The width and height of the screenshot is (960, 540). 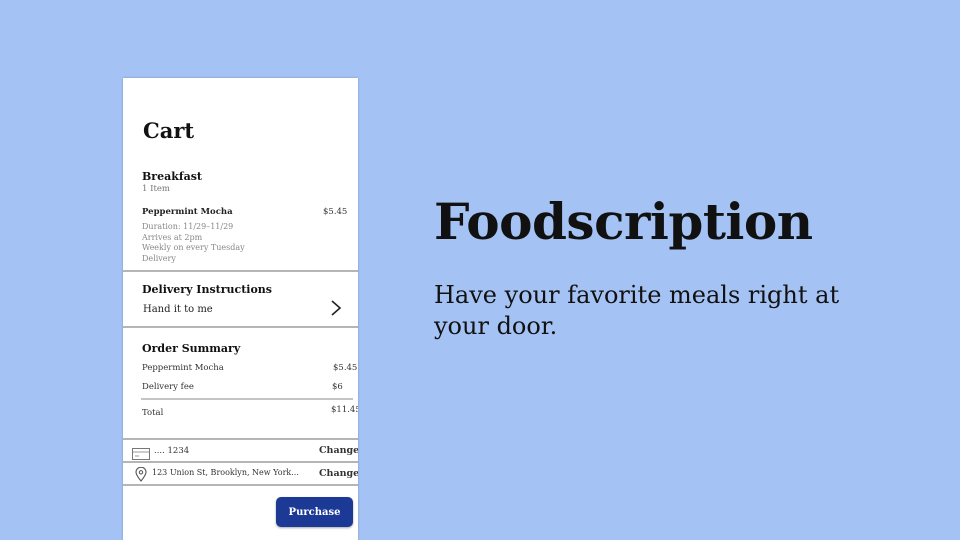 What do you see at coordinates (141, 474) in the screenshot?
I see `location-pin-icon` at bounding box center [141, 474].